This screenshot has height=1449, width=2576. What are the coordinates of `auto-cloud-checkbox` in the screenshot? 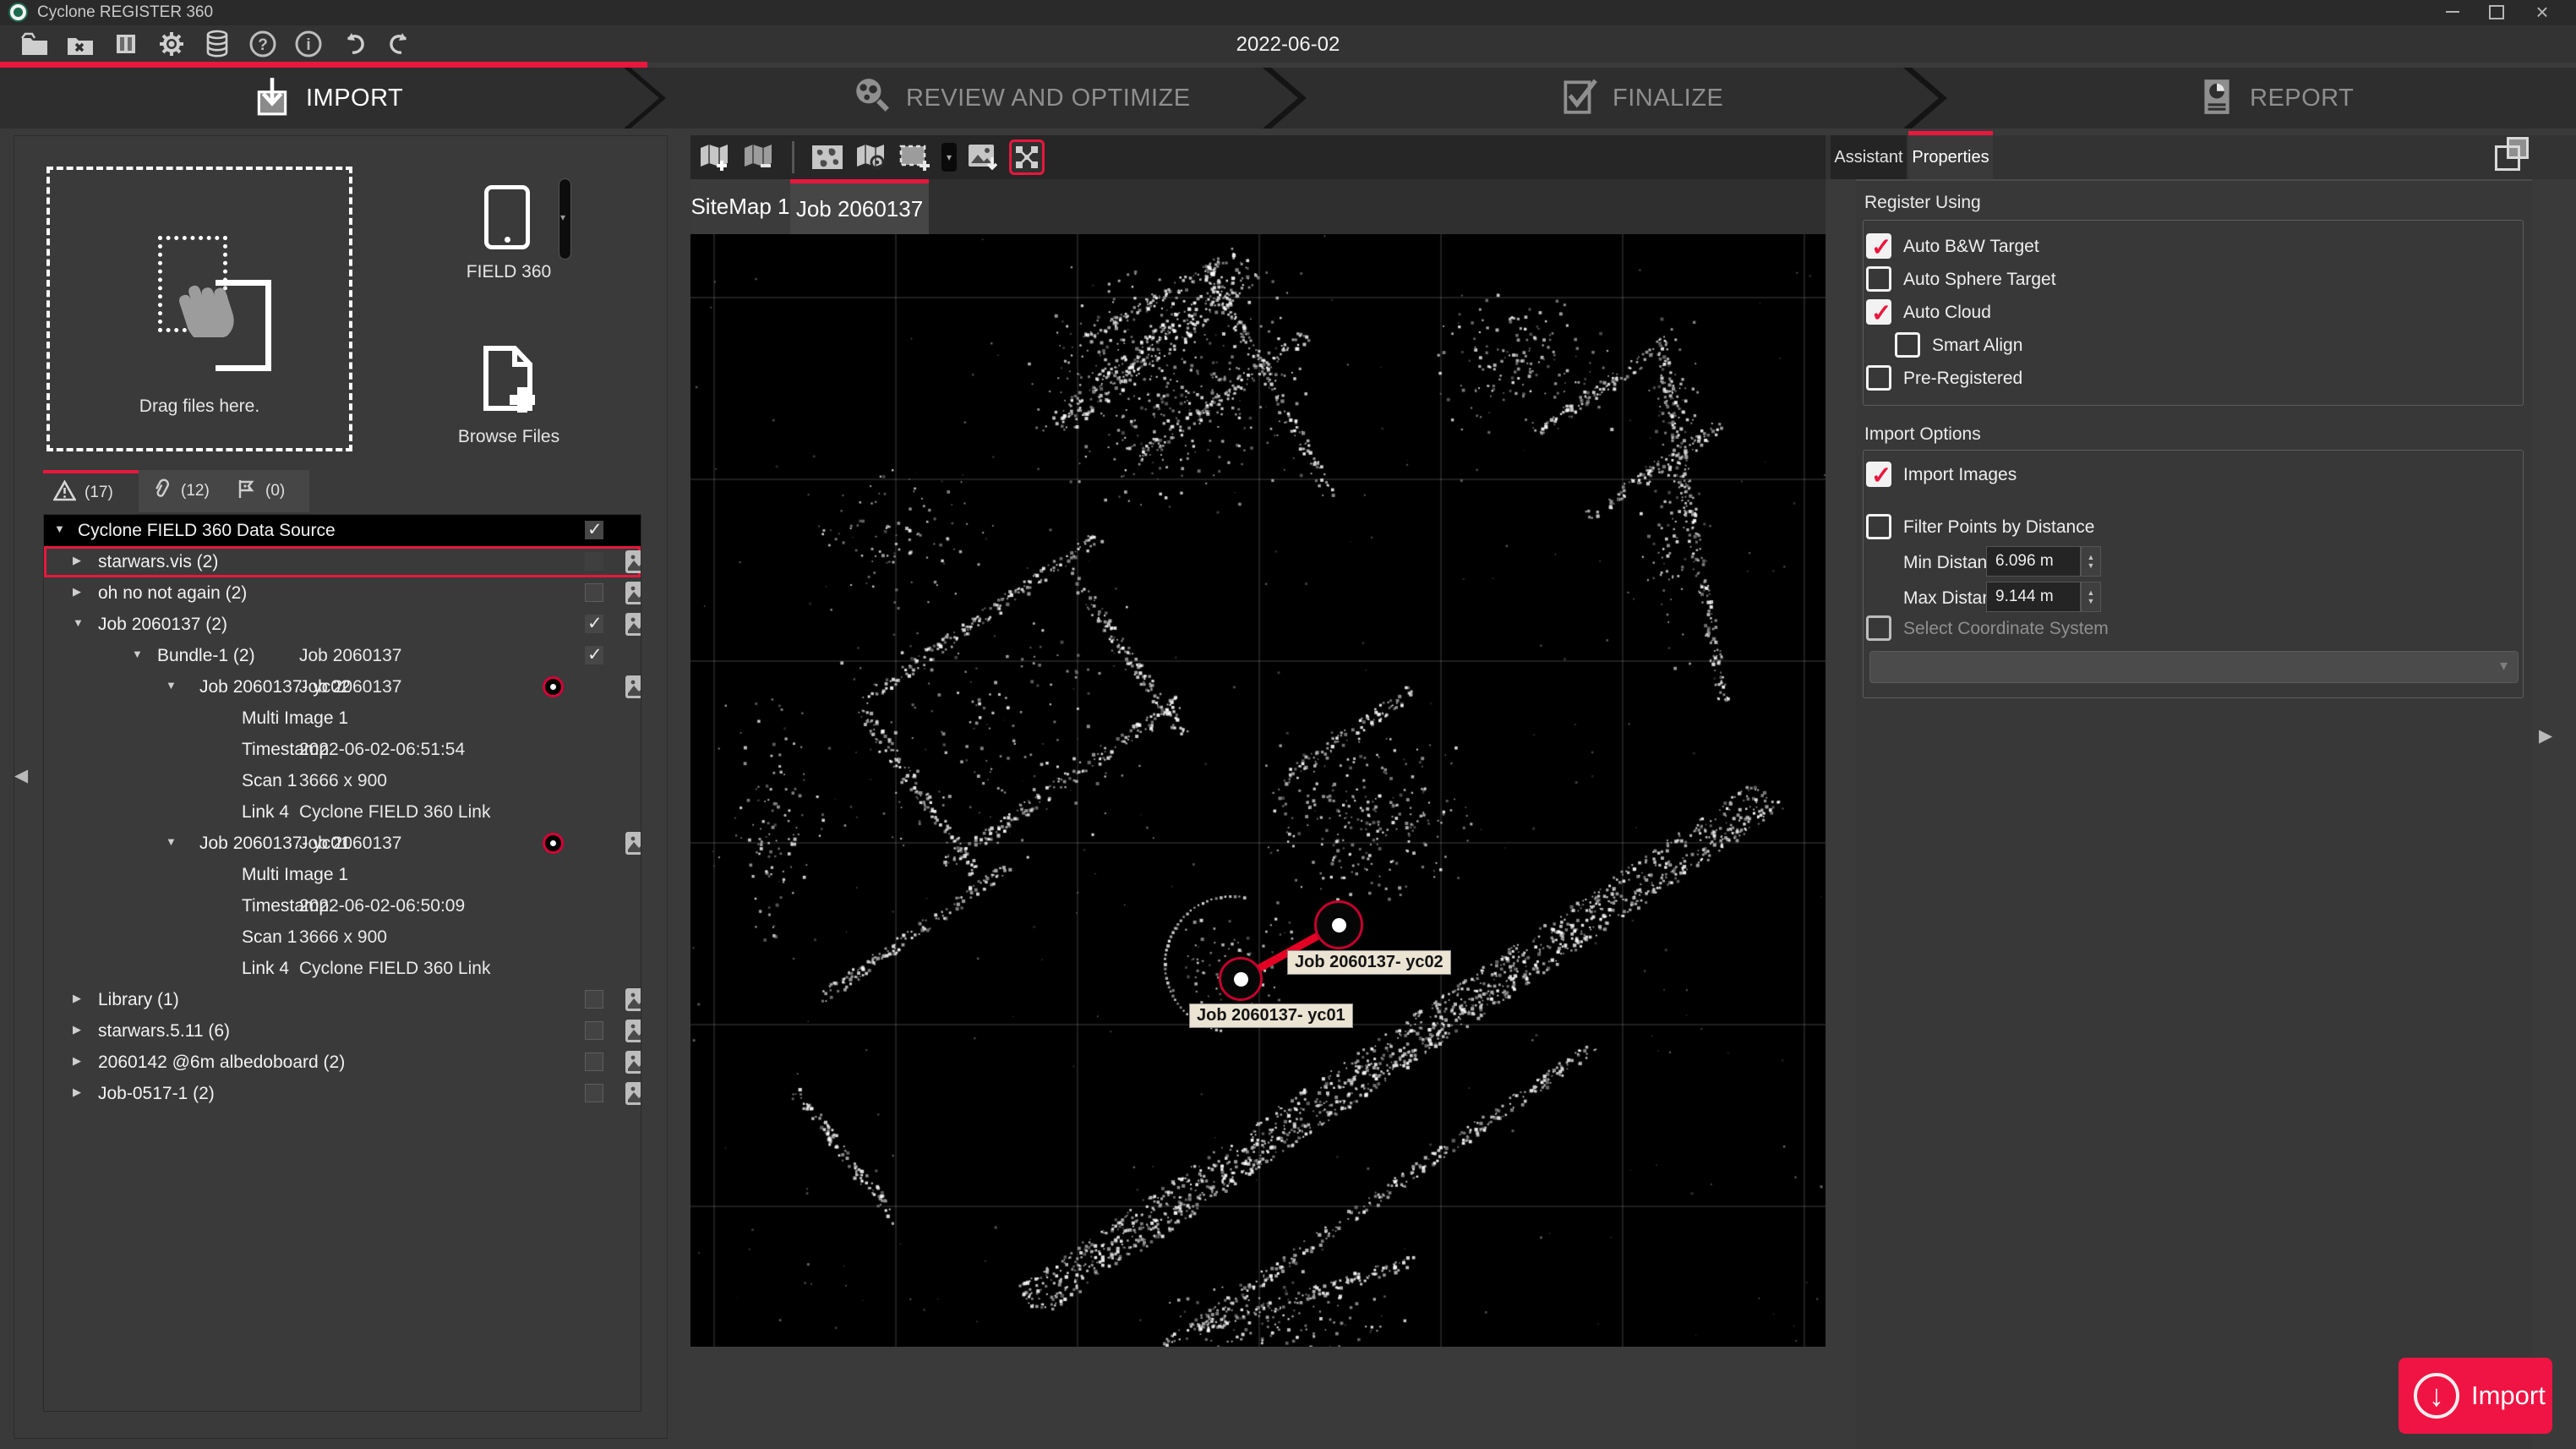 It's located at (1878, 313).